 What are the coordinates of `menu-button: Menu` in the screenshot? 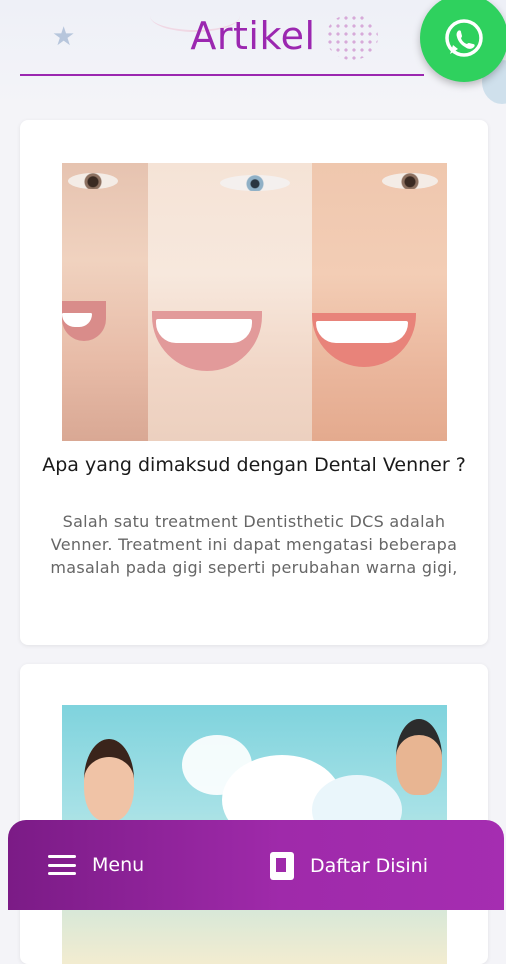 It's located at (96, 865).